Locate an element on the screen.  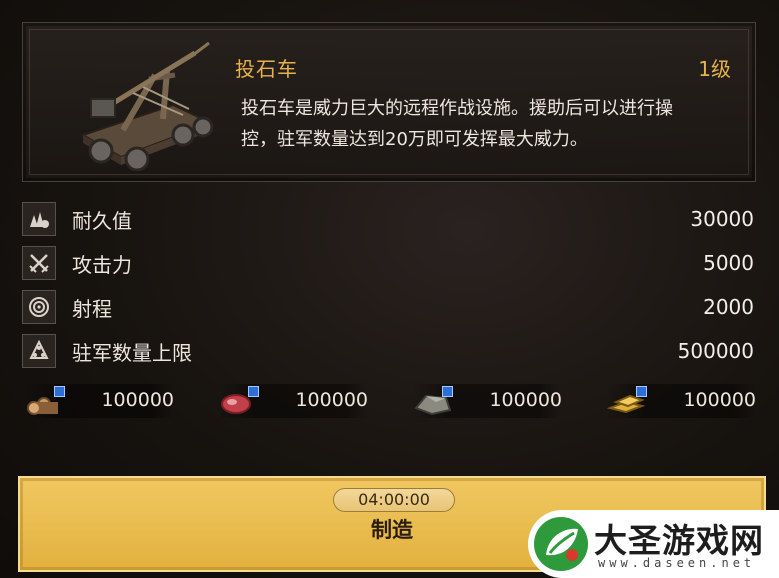
crossed-swords-icon is located at coordinates (39, 263).